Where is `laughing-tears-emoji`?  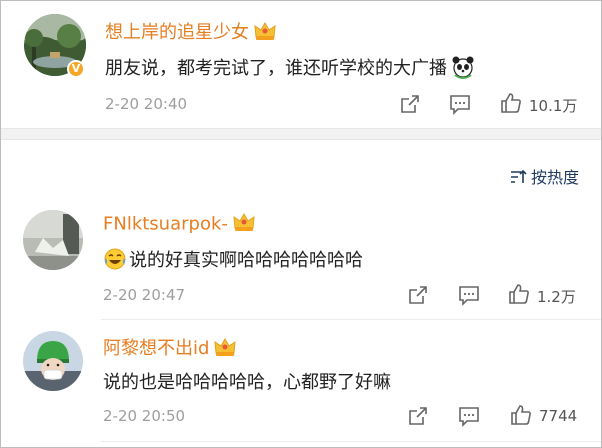 laughing-tears-emoji is located at coordinates (115, 261).